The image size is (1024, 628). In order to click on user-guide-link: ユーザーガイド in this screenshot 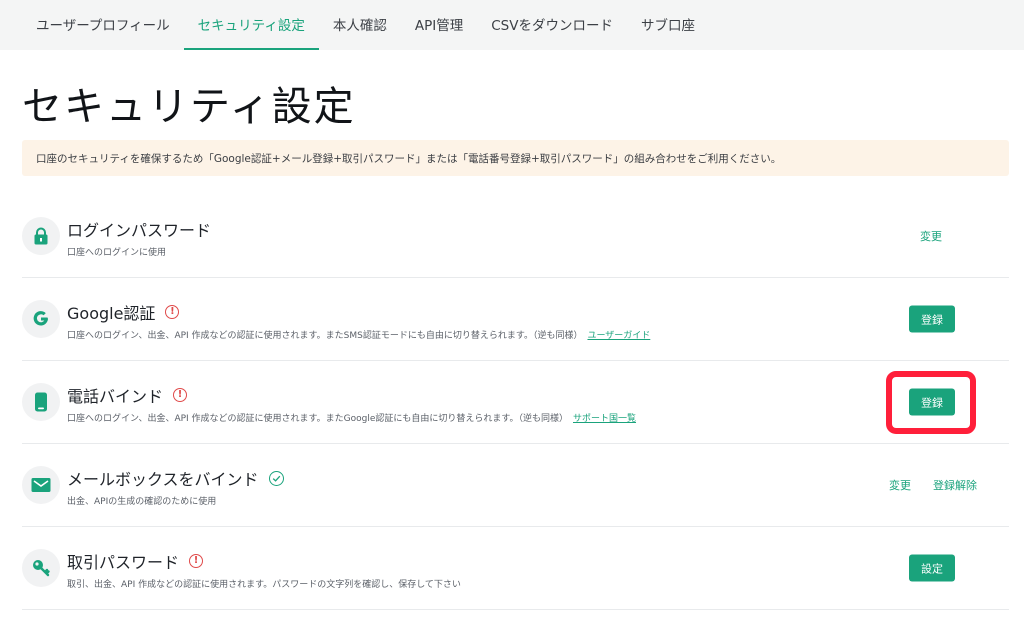, I will do `click(618, 336)`.